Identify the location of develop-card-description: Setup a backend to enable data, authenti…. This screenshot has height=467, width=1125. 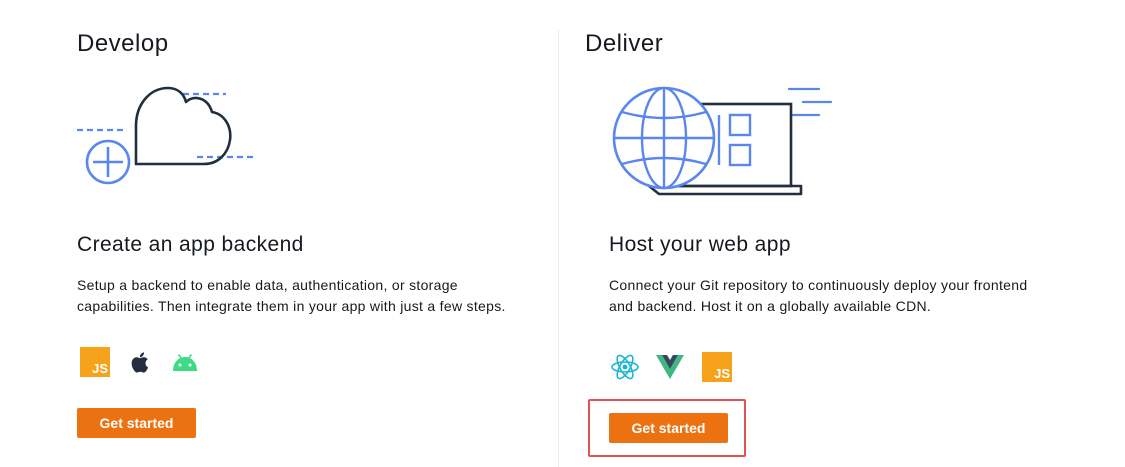
(291, 295).